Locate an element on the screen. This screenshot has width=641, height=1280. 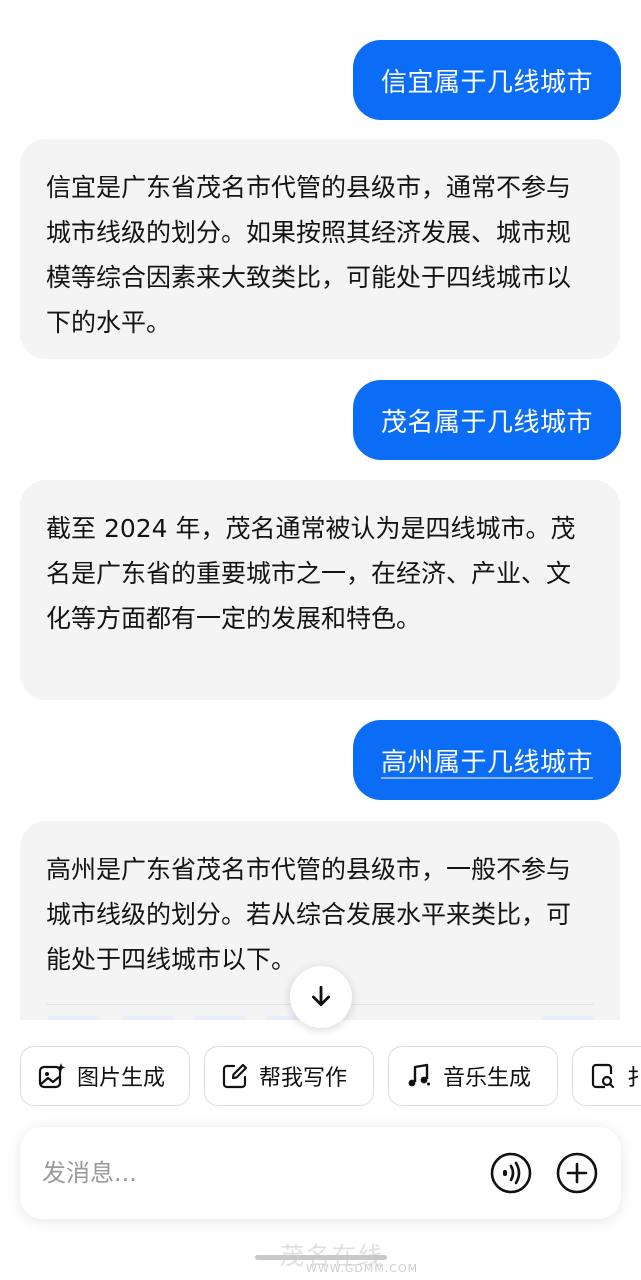
quick-tools-bar: 图片生成 帮我写作 音乐生成 扌 is located at coordinates (330, 1077).